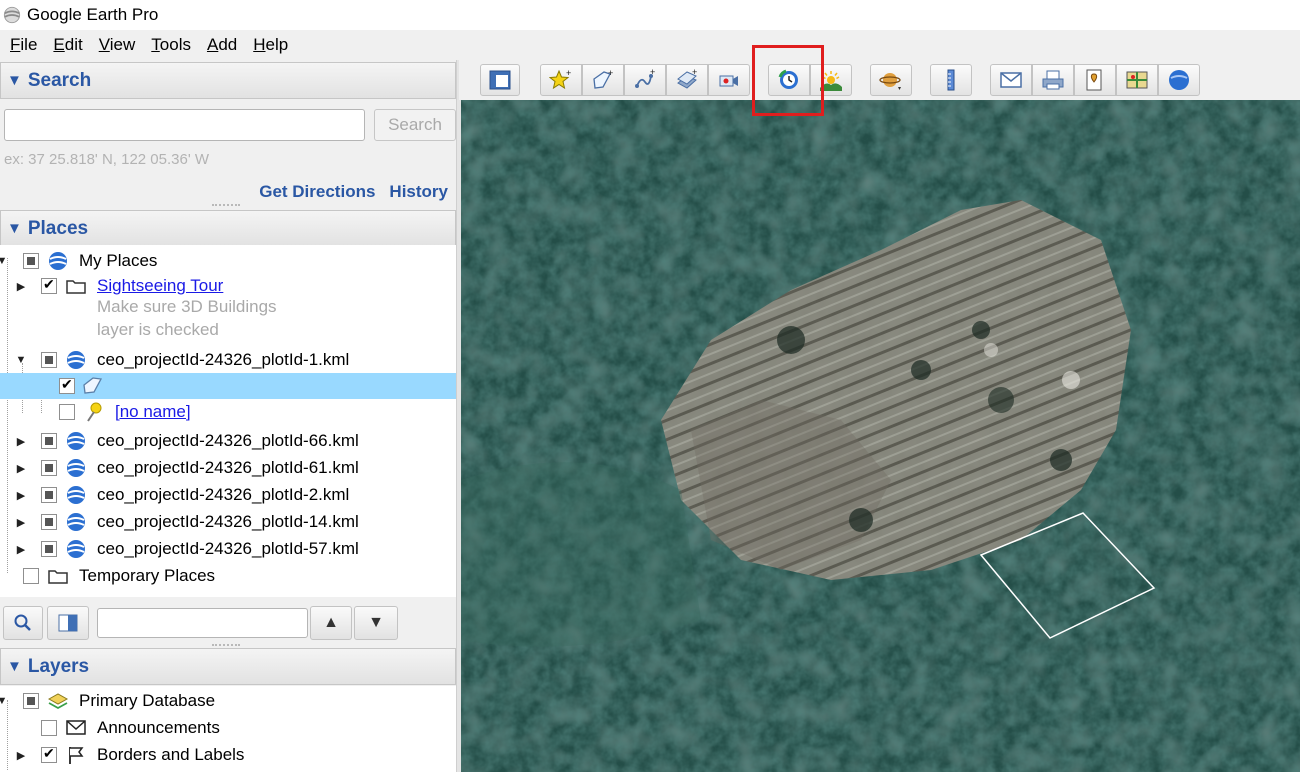 This screenshot has height=772, width=1300. Describe the element at coordinates (228, 701) in the screenshot. I see `tree-item-primary-database: ▼ Primary Database` at that location.